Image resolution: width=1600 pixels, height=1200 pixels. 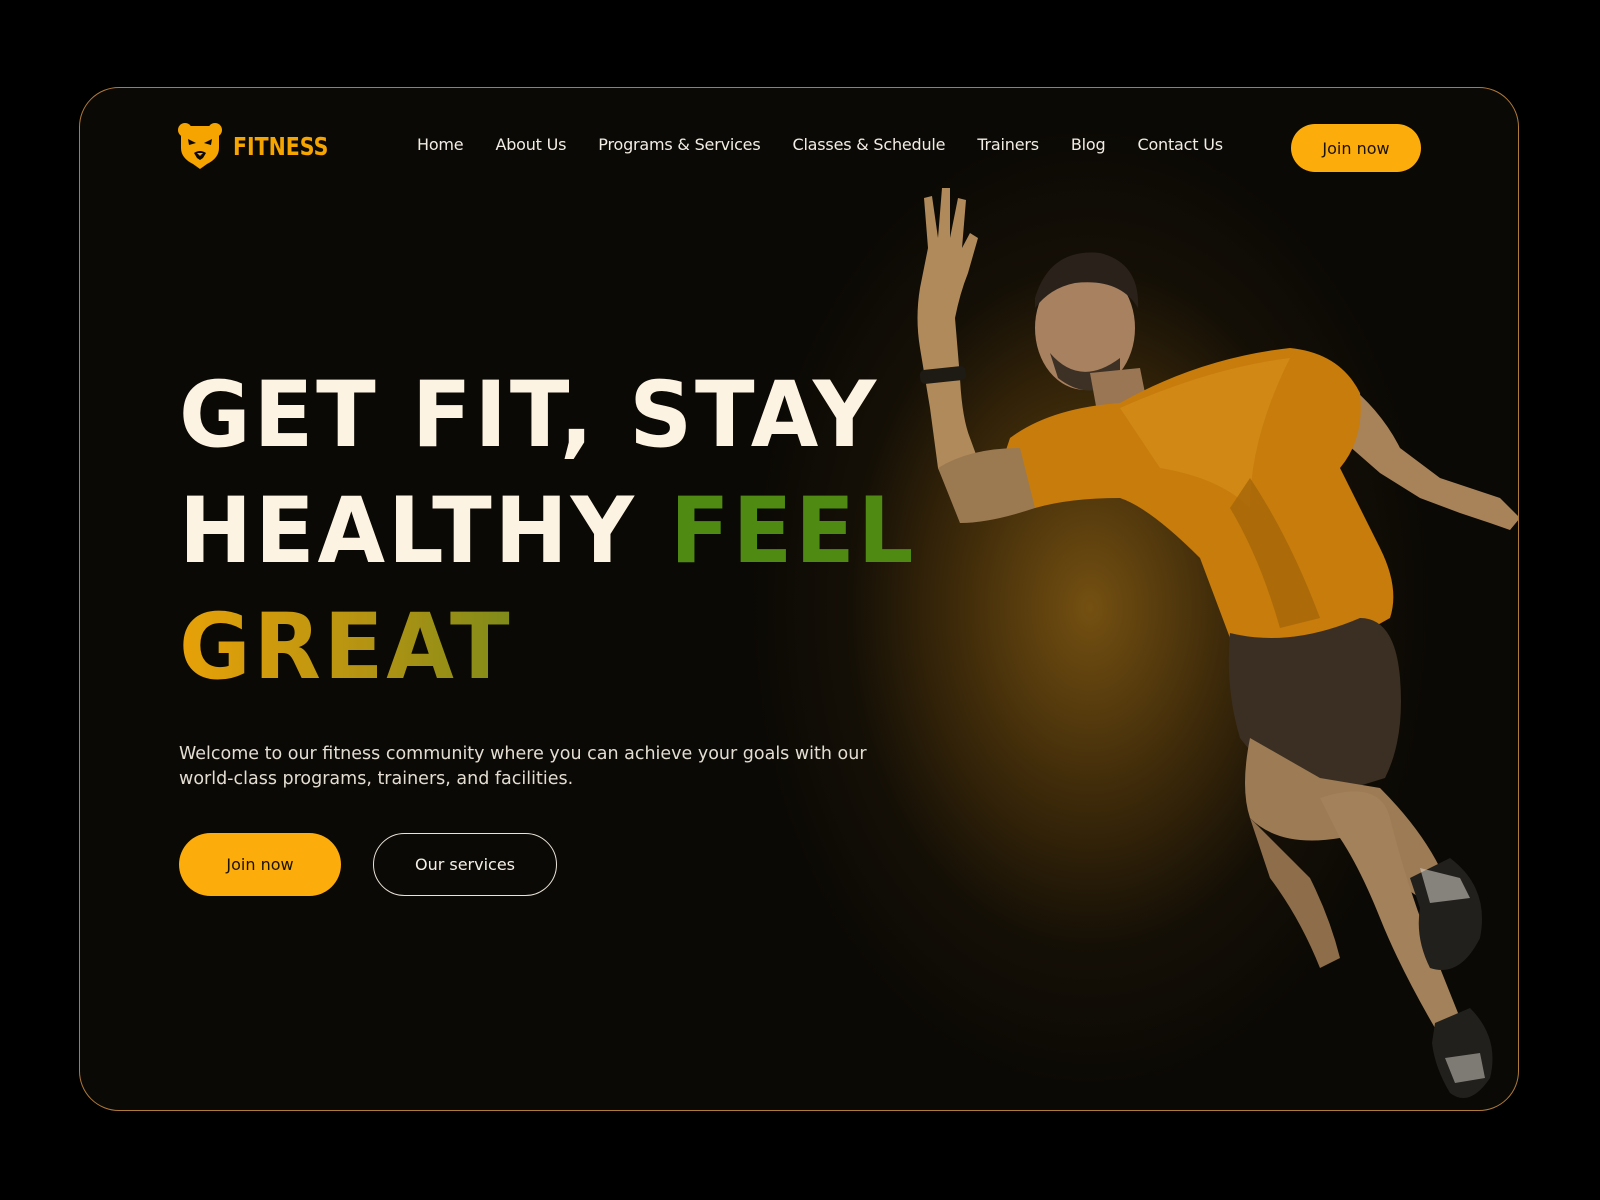 What do you see at coordinates (868, 144) in the screenshot?
I see `nav-item-classes-schedule: Classes & Schedule` at bounding box center [868, 144].